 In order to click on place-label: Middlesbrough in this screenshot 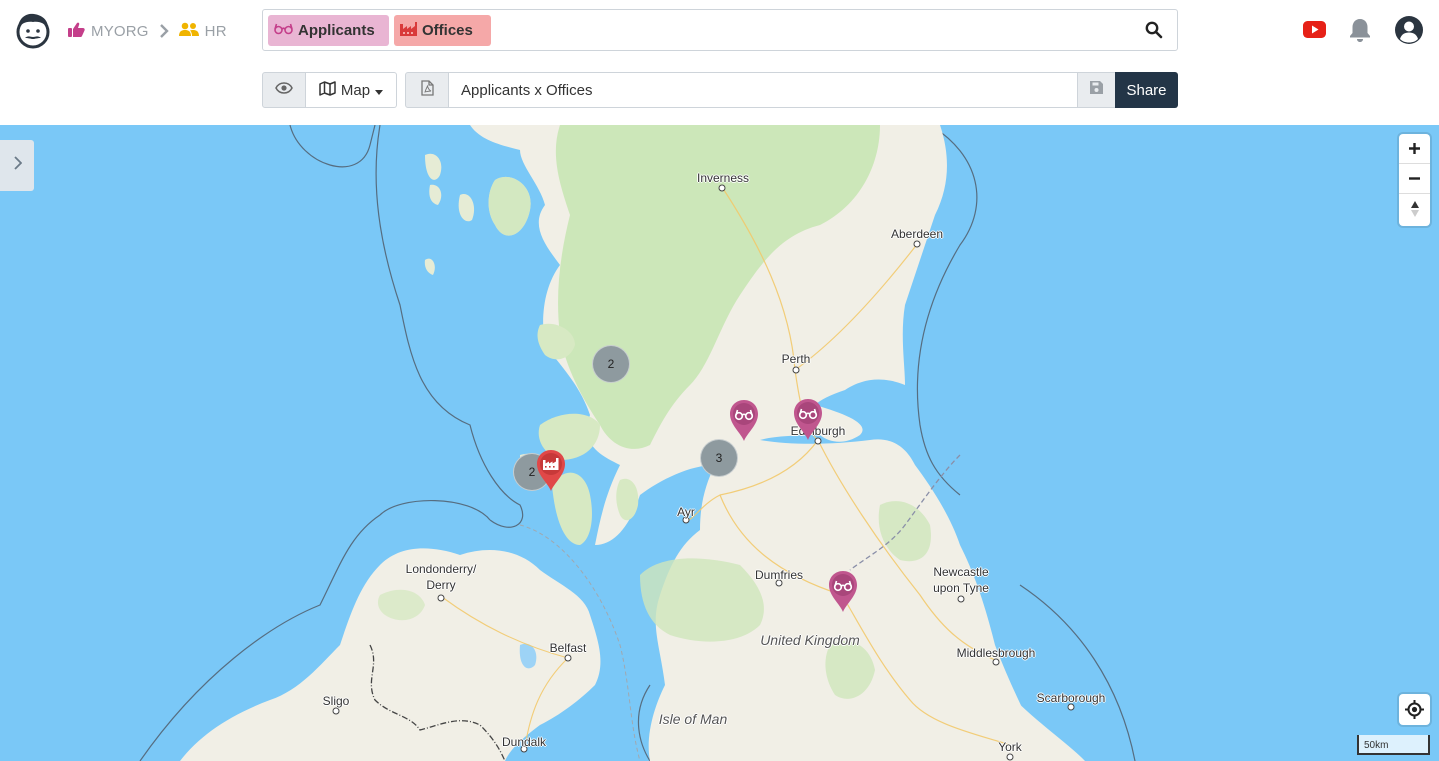, I will do `click(996, 653)`.